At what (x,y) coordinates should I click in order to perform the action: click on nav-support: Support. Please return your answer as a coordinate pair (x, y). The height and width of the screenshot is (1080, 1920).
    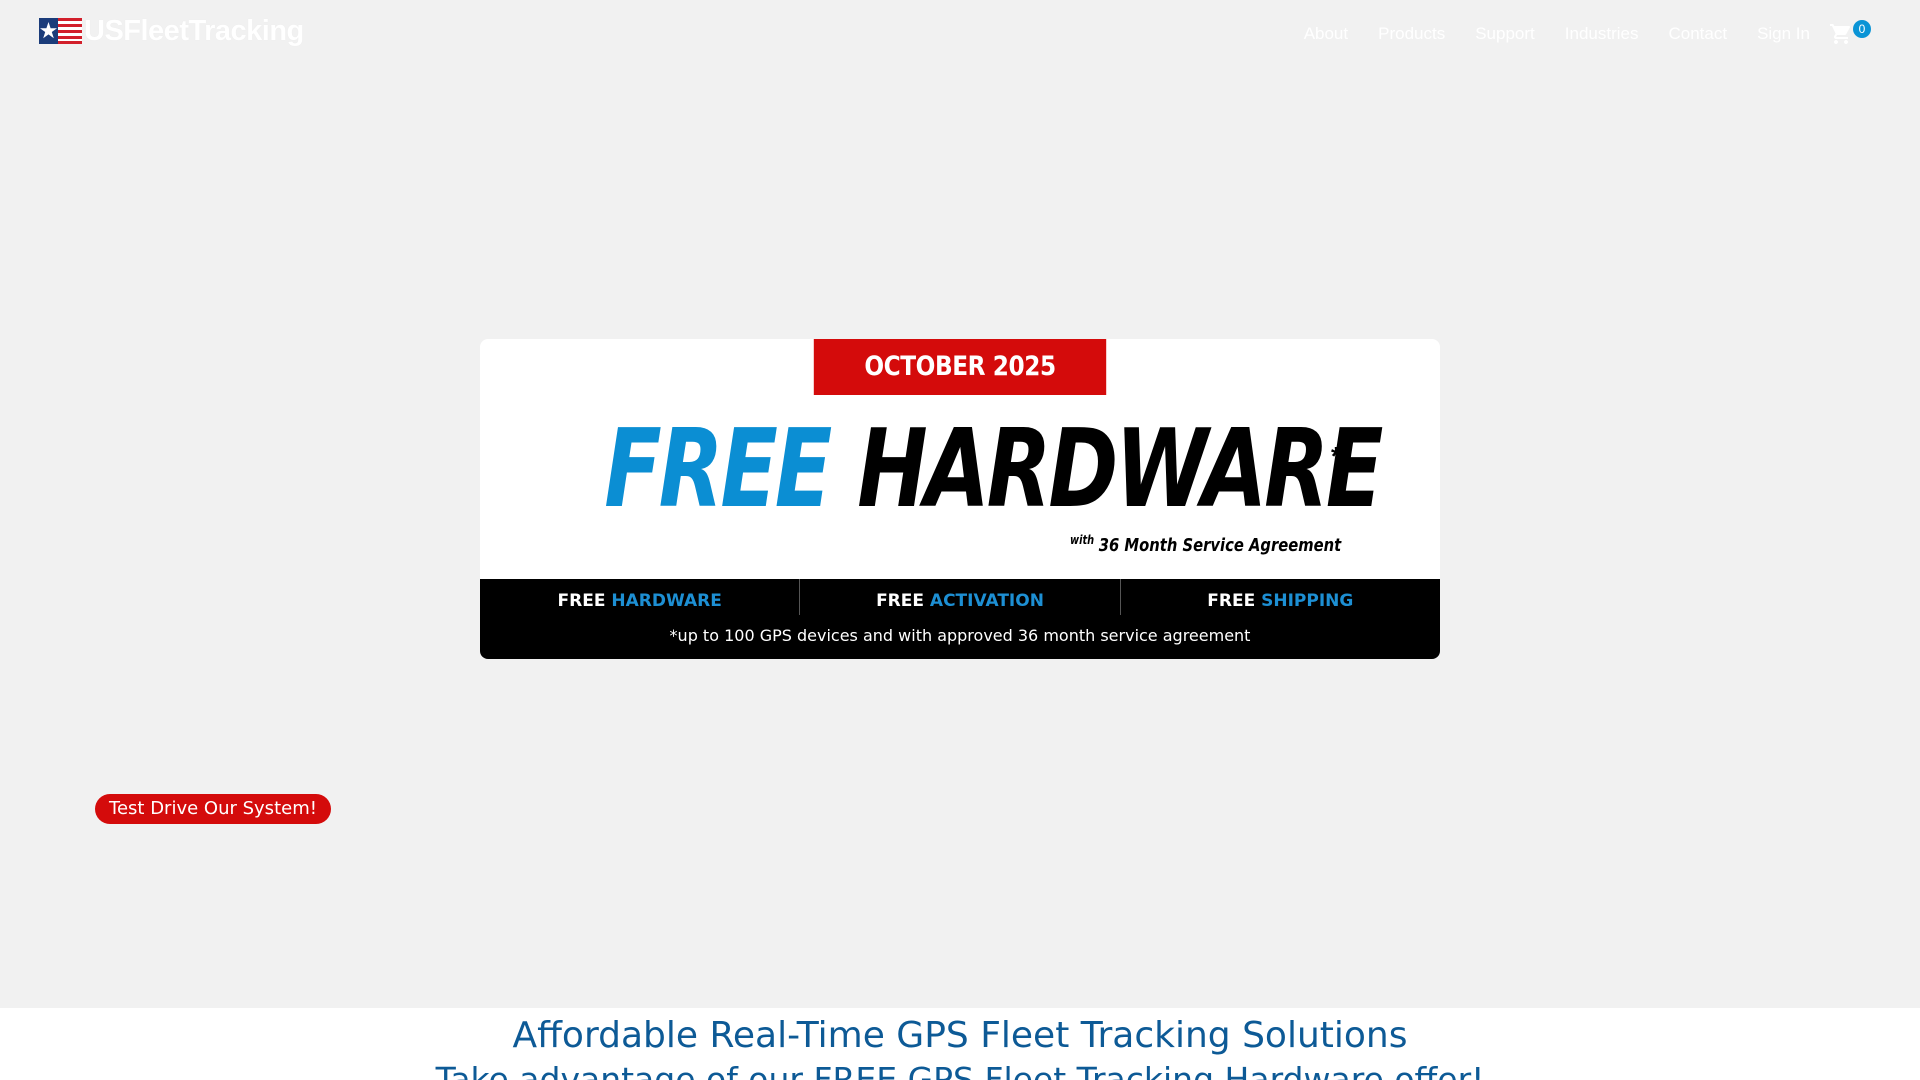
    Looking at the image, I should click on (1505, 34).